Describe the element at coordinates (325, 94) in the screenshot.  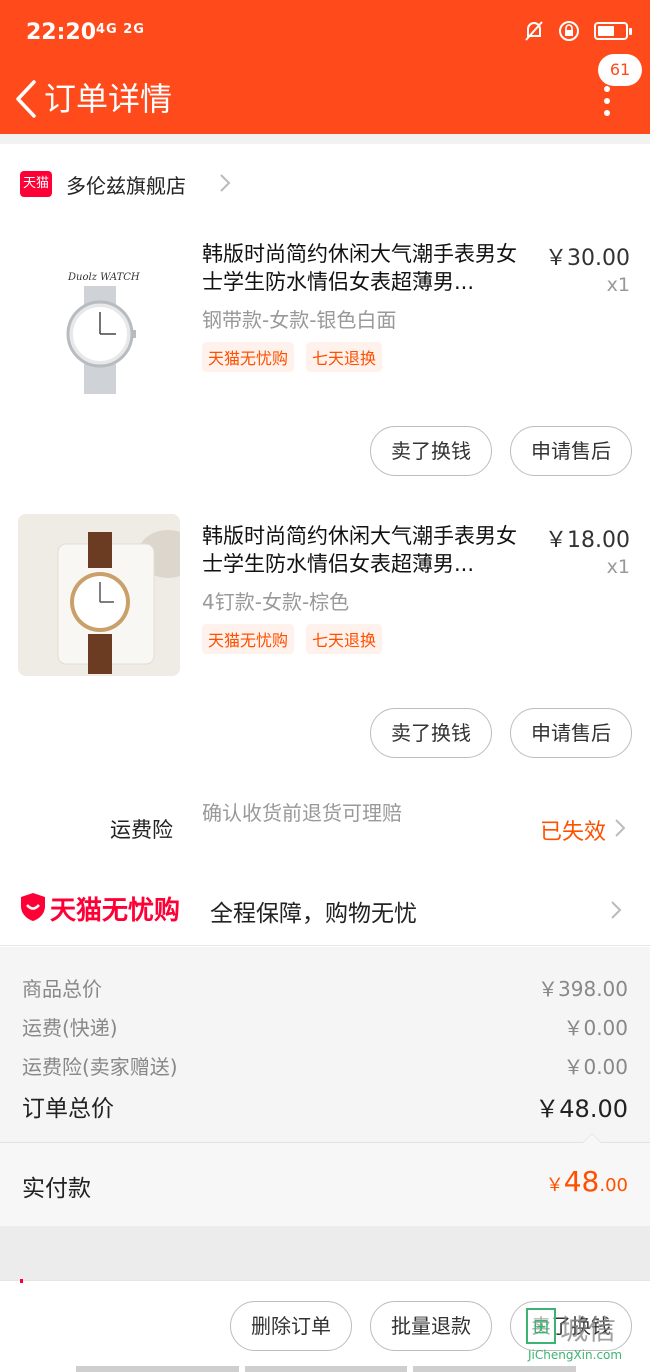
I see `nav-bar: 订单详情 61` at that location.